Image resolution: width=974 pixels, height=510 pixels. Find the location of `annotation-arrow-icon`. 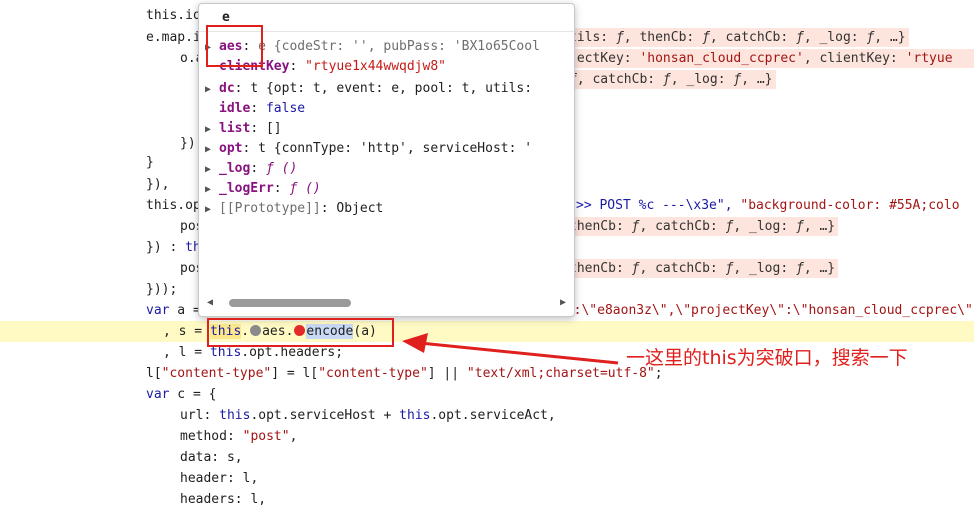

annotation-arrow-icon is located at coordinates (510, 349).